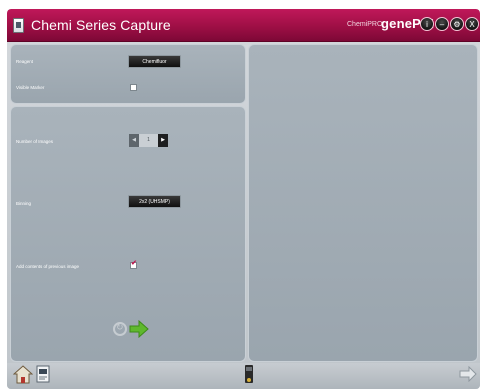  I want to click on number-of-images-label: Number of Images, so click(35, 141).